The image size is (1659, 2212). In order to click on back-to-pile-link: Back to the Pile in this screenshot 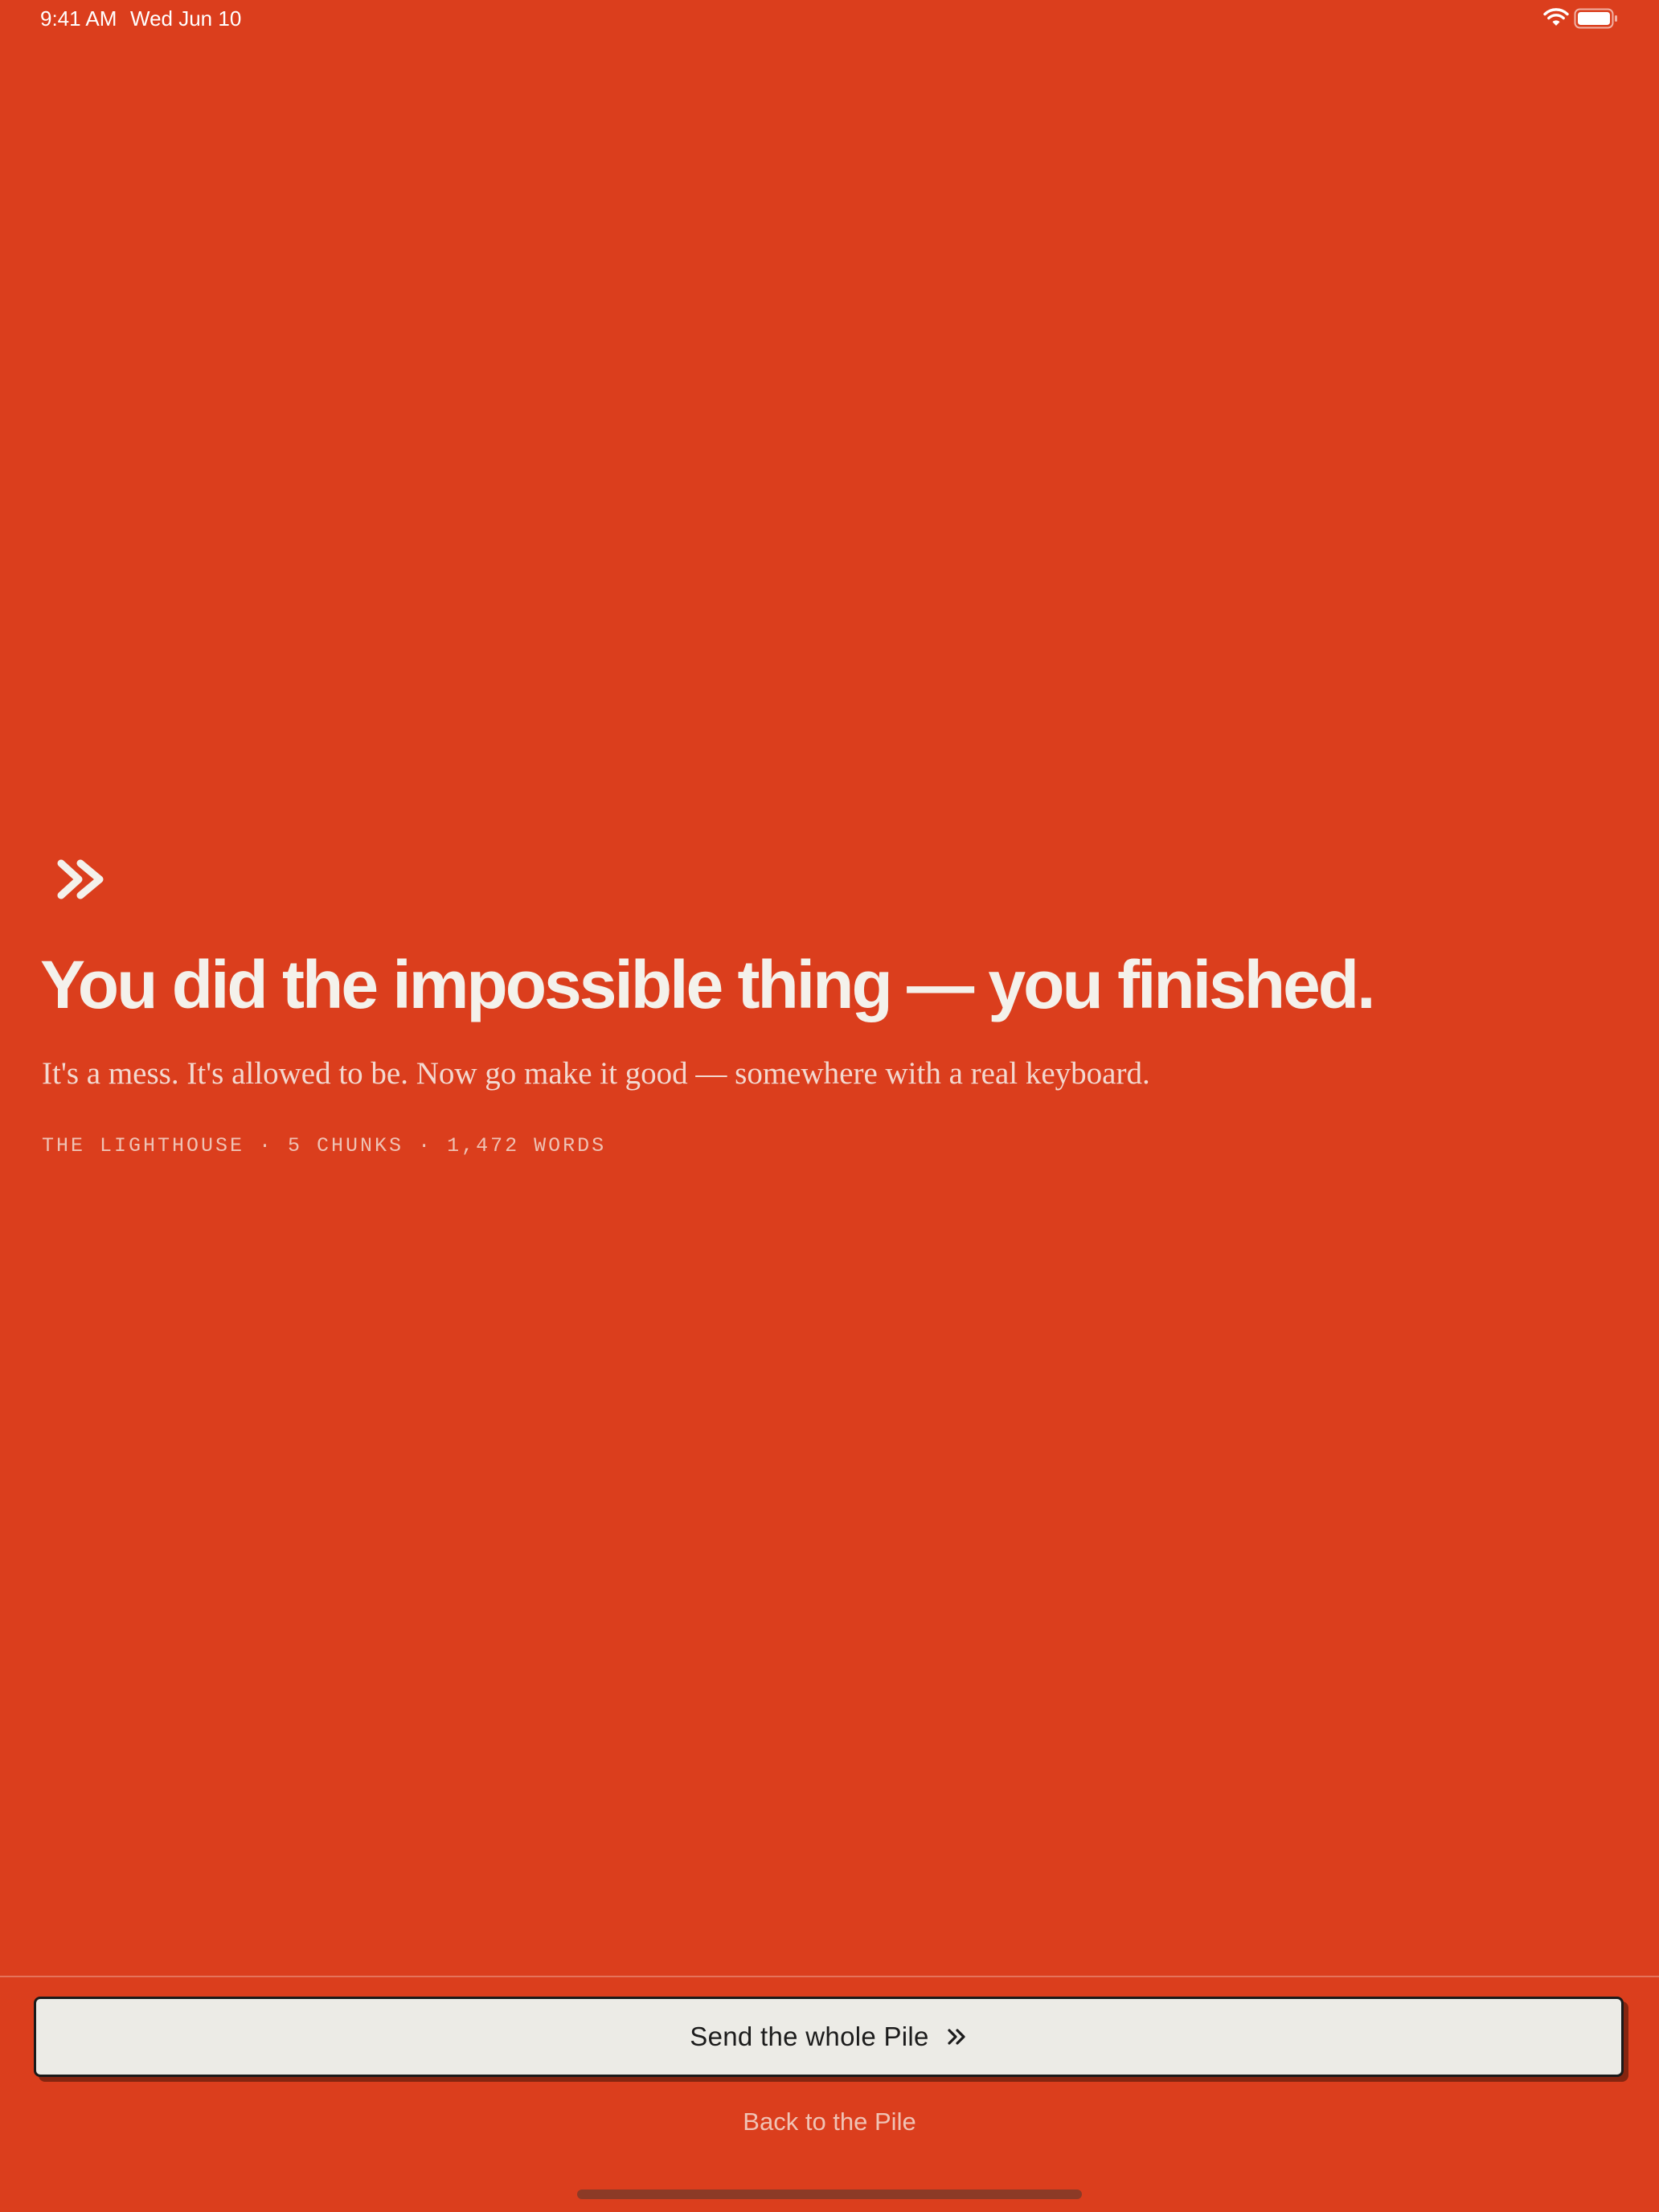, I will do `click(829, 2122)`.